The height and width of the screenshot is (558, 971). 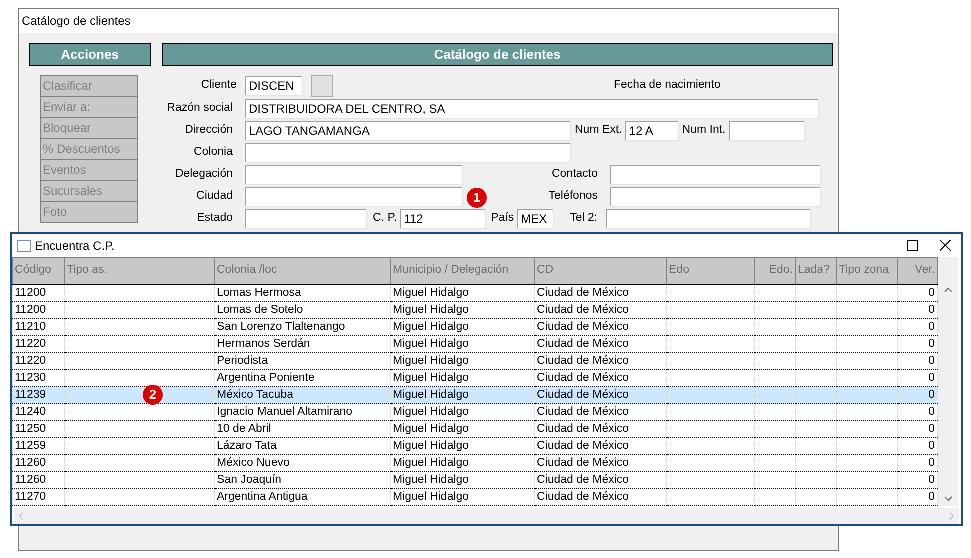 I want to click on table-row: 11200 Lomas Hermosa Miguel Hidalgo Ciudad de México 0, so click(x=475, y=293).